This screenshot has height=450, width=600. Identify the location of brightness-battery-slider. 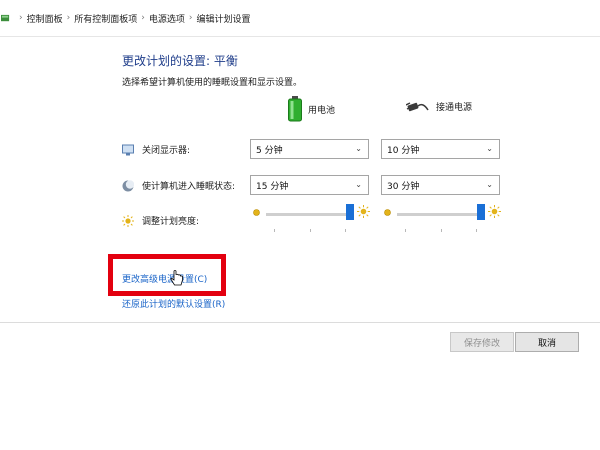
(311, 219).